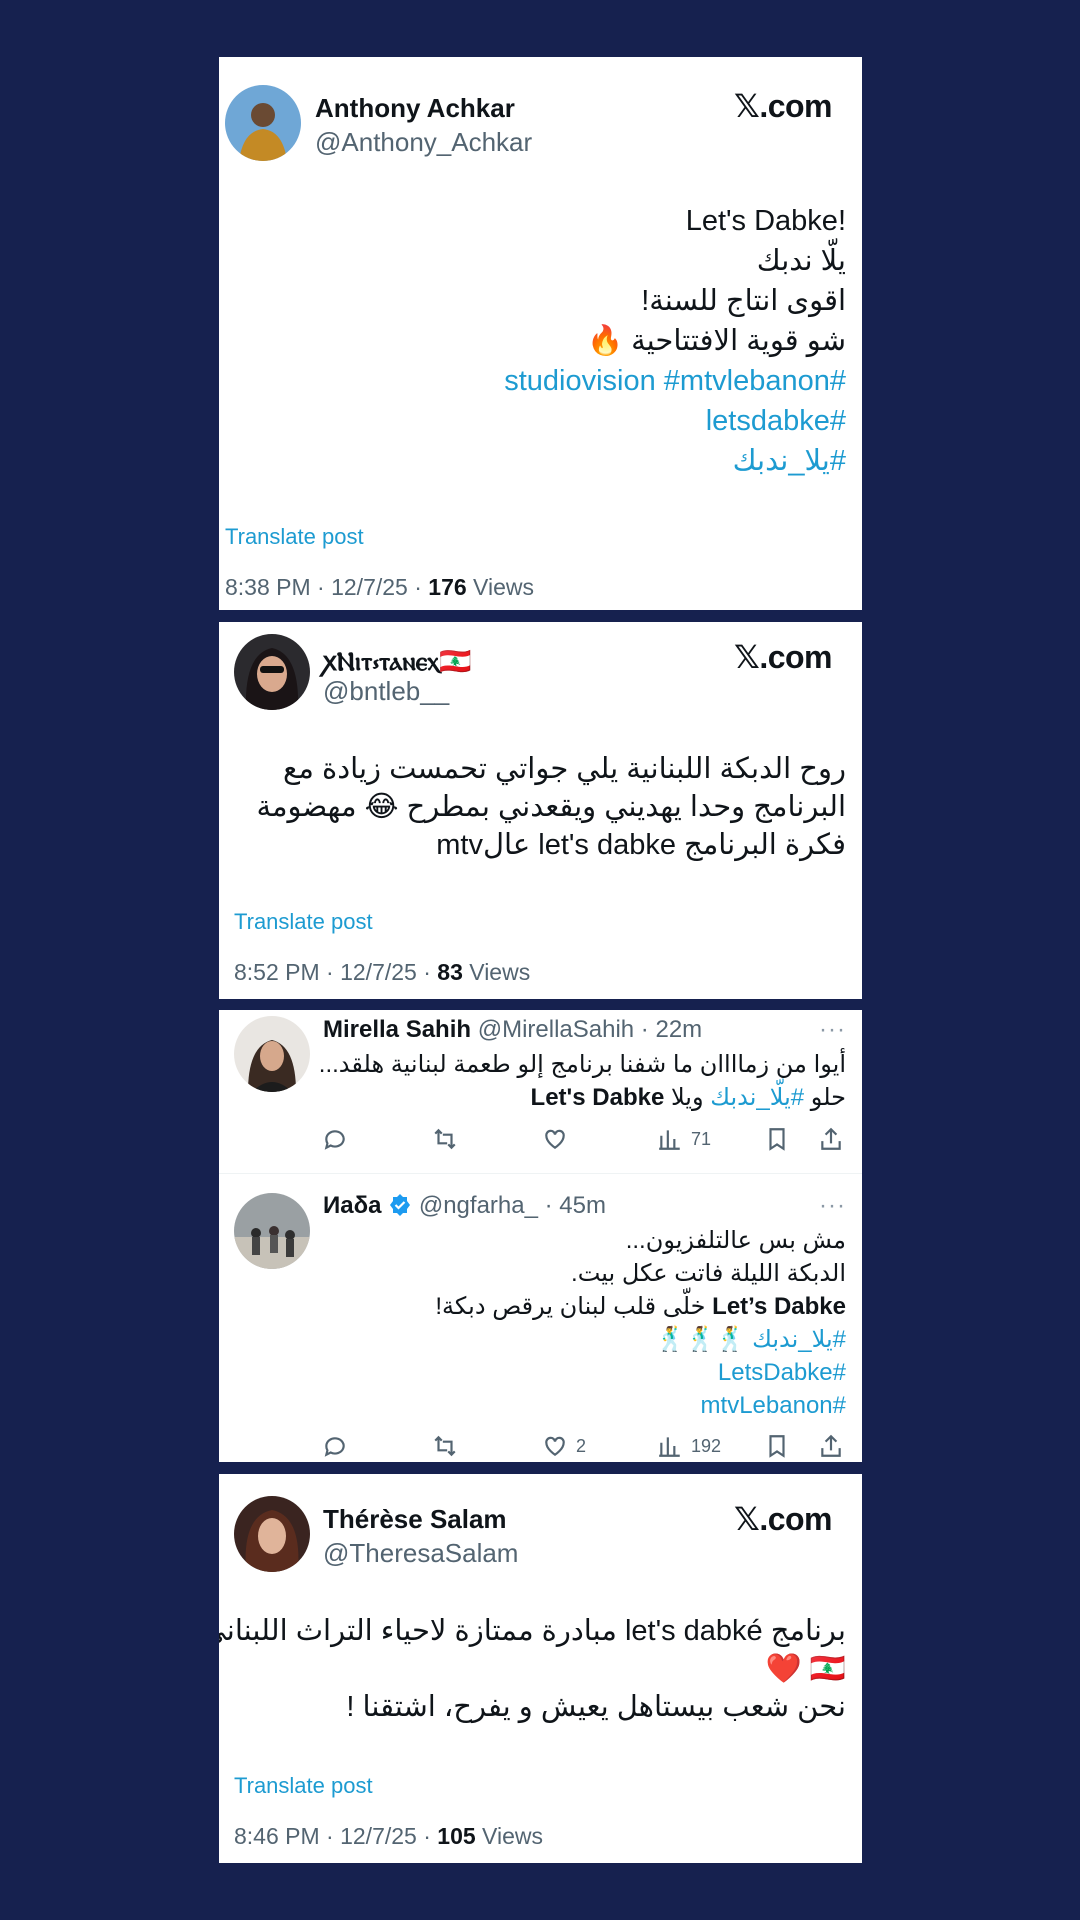 This screenshot has width=1080, height=1920. What do you see at coordinates (397, 1029) in the screenshot?
I see `author-name: Mirella Sahih` at bounding box center [397, 1029].